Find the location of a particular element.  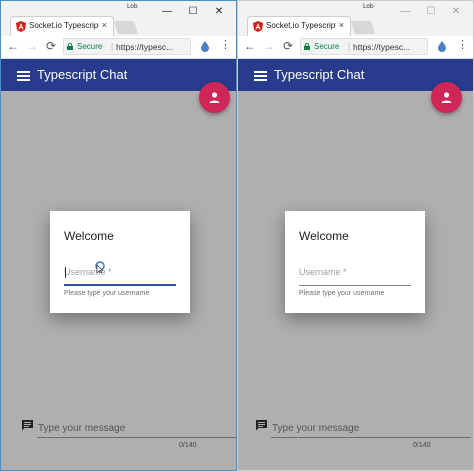

app-bar: Typescript Chat is located at coordinates (118, 75).